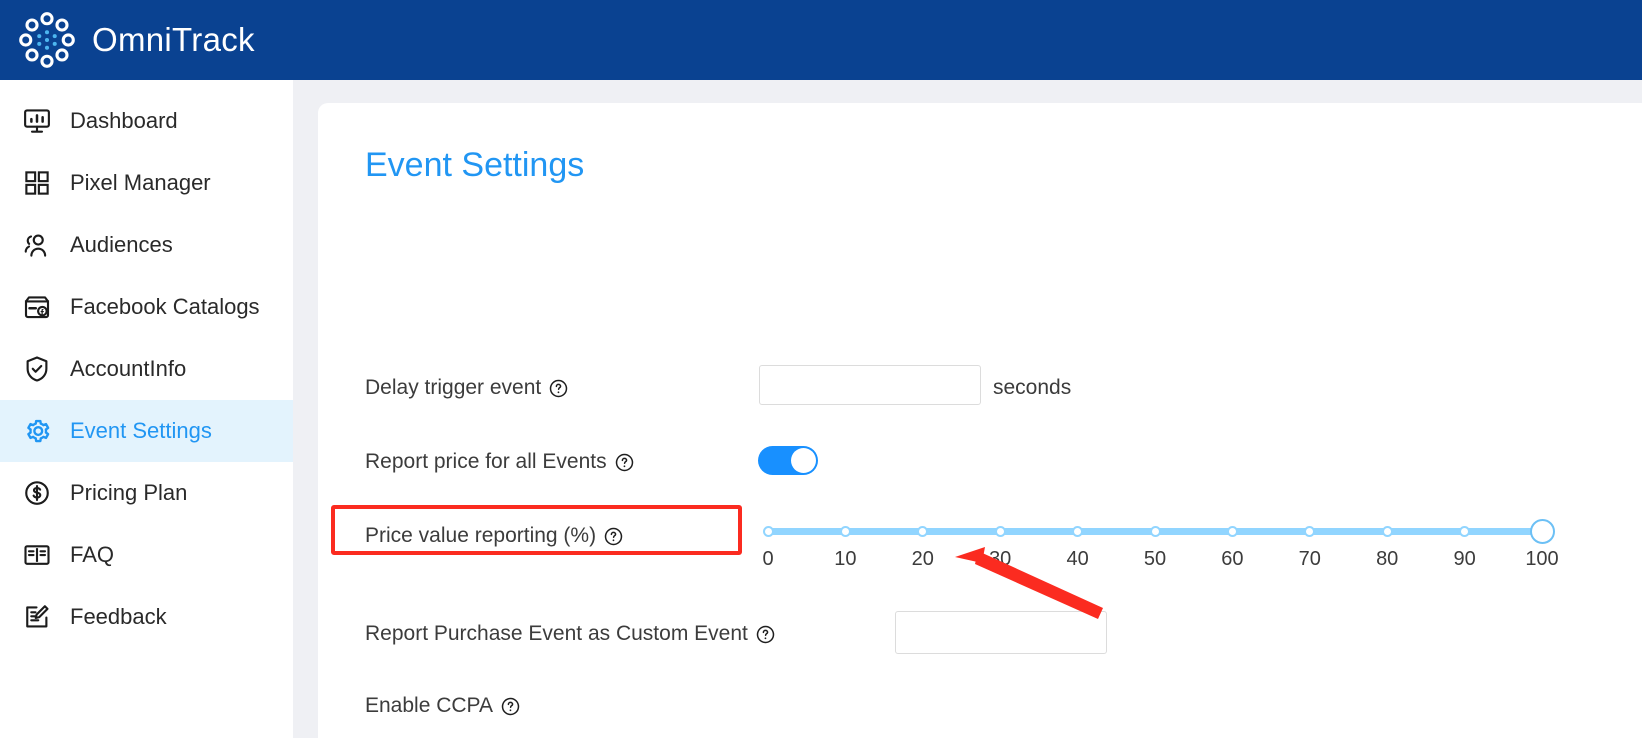 This screenshot has height=738, width=1642. I want to click on sidebar-item-facebook-catalogs: Facebook Catalogs, so click(146, 307).